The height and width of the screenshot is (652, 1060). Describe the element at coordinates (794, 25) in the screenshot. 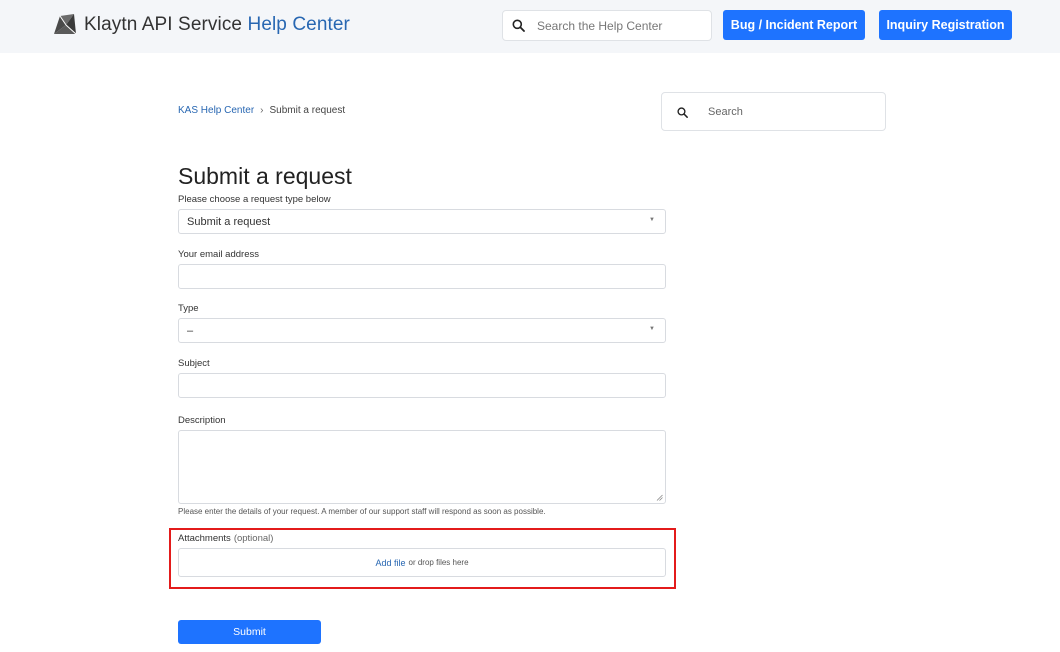

I see `bug-incident-report-button: Bug / Incident Report` at that location.